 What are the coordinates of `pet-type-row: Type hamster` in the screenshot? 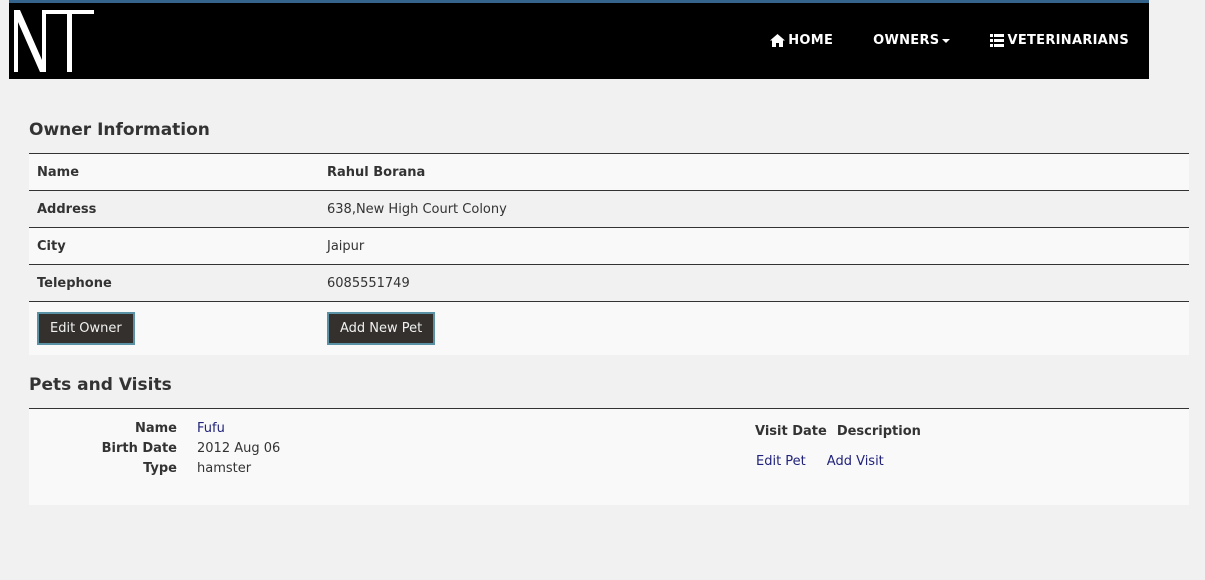 It's located at (154, 468).